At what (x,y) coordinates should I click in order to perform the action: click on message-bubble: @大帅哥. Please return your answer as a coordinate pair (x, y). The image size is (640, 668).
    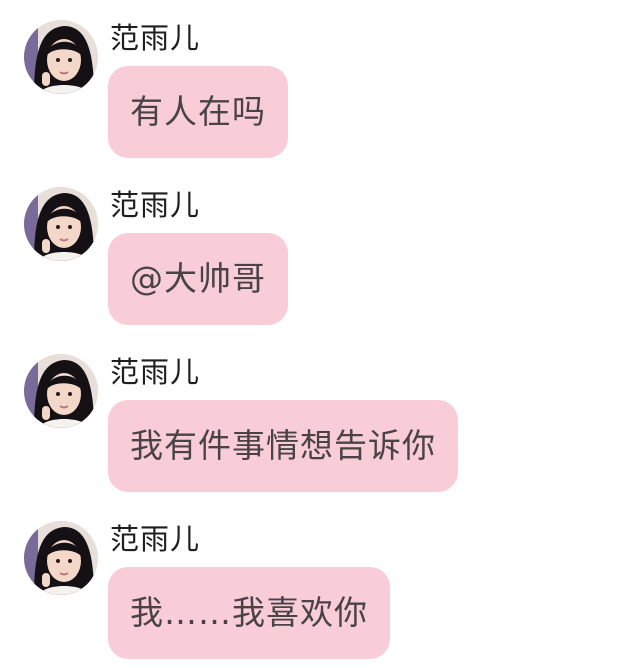
    Looking at the image, I should click on (198, 279).